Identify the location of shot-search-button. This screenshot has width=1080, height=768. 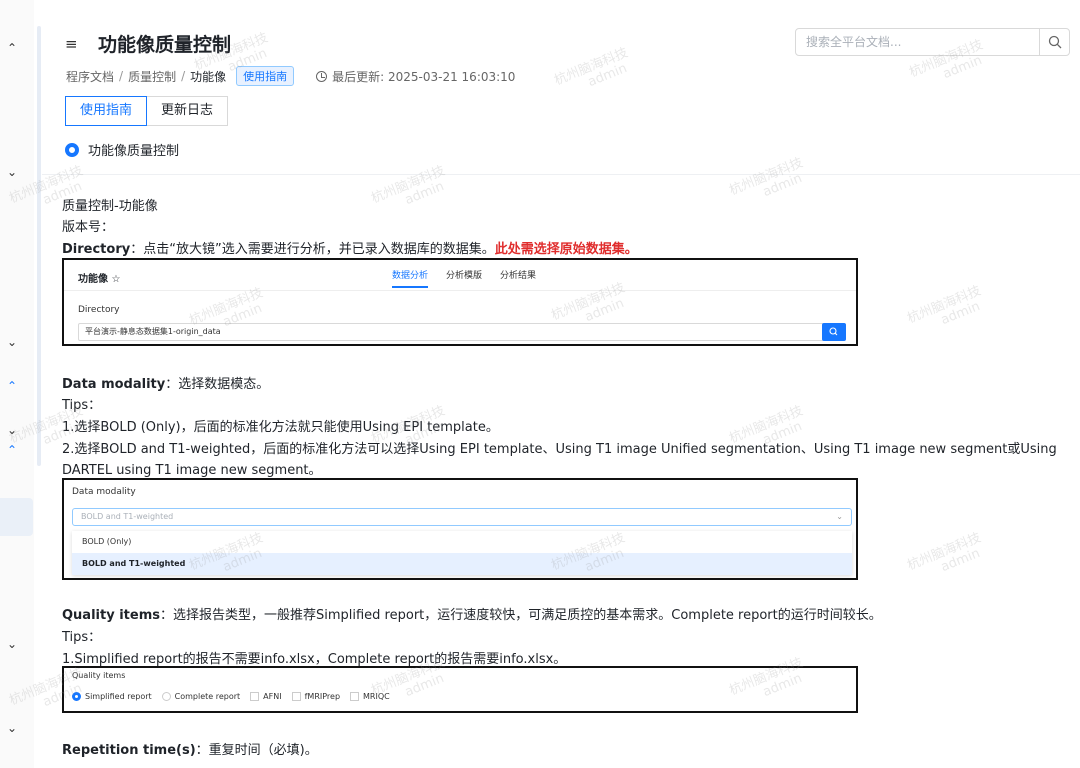
(834, 332).